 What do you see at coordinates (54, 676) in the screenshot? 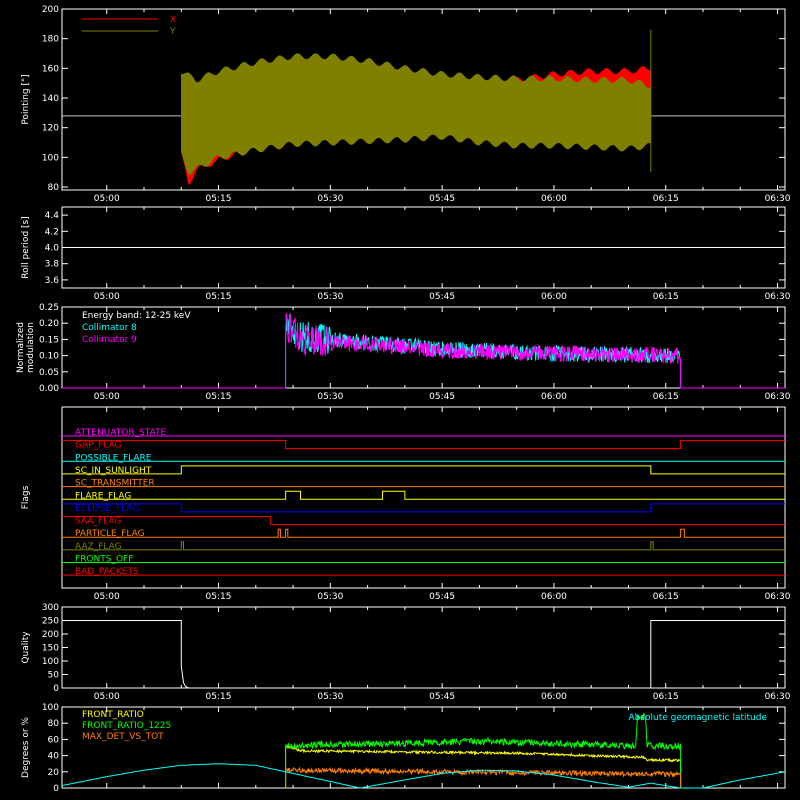
I see `quality-ytick-label: 50` at bounding box center [54, 676].